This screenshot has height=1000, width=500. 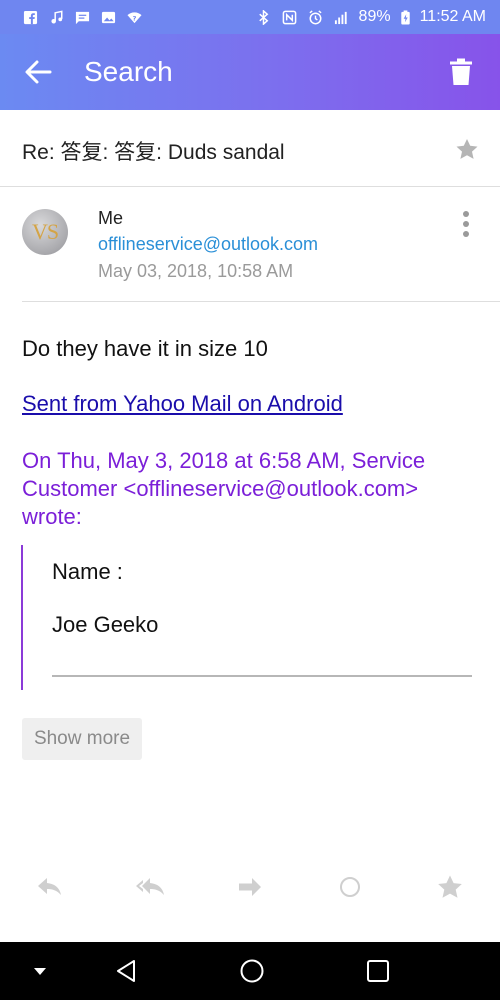 I want to click on status-left-icons: ?, so click(x=82, y=17).